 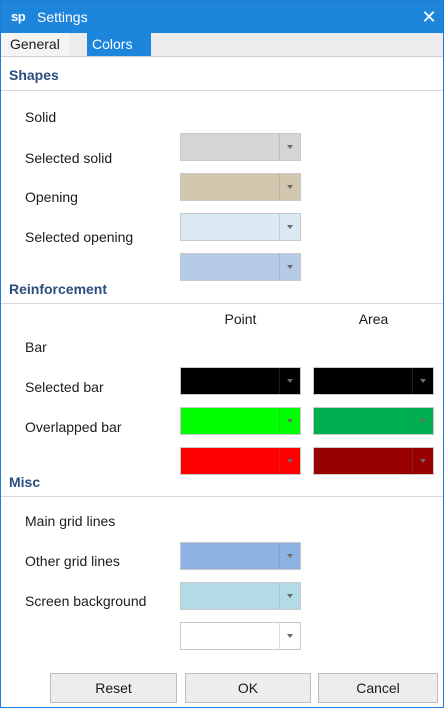 What do you see at coordinates (36, 347) in the screenshot?
I see `label-bar: Bar` at bounding box center [36, 347].